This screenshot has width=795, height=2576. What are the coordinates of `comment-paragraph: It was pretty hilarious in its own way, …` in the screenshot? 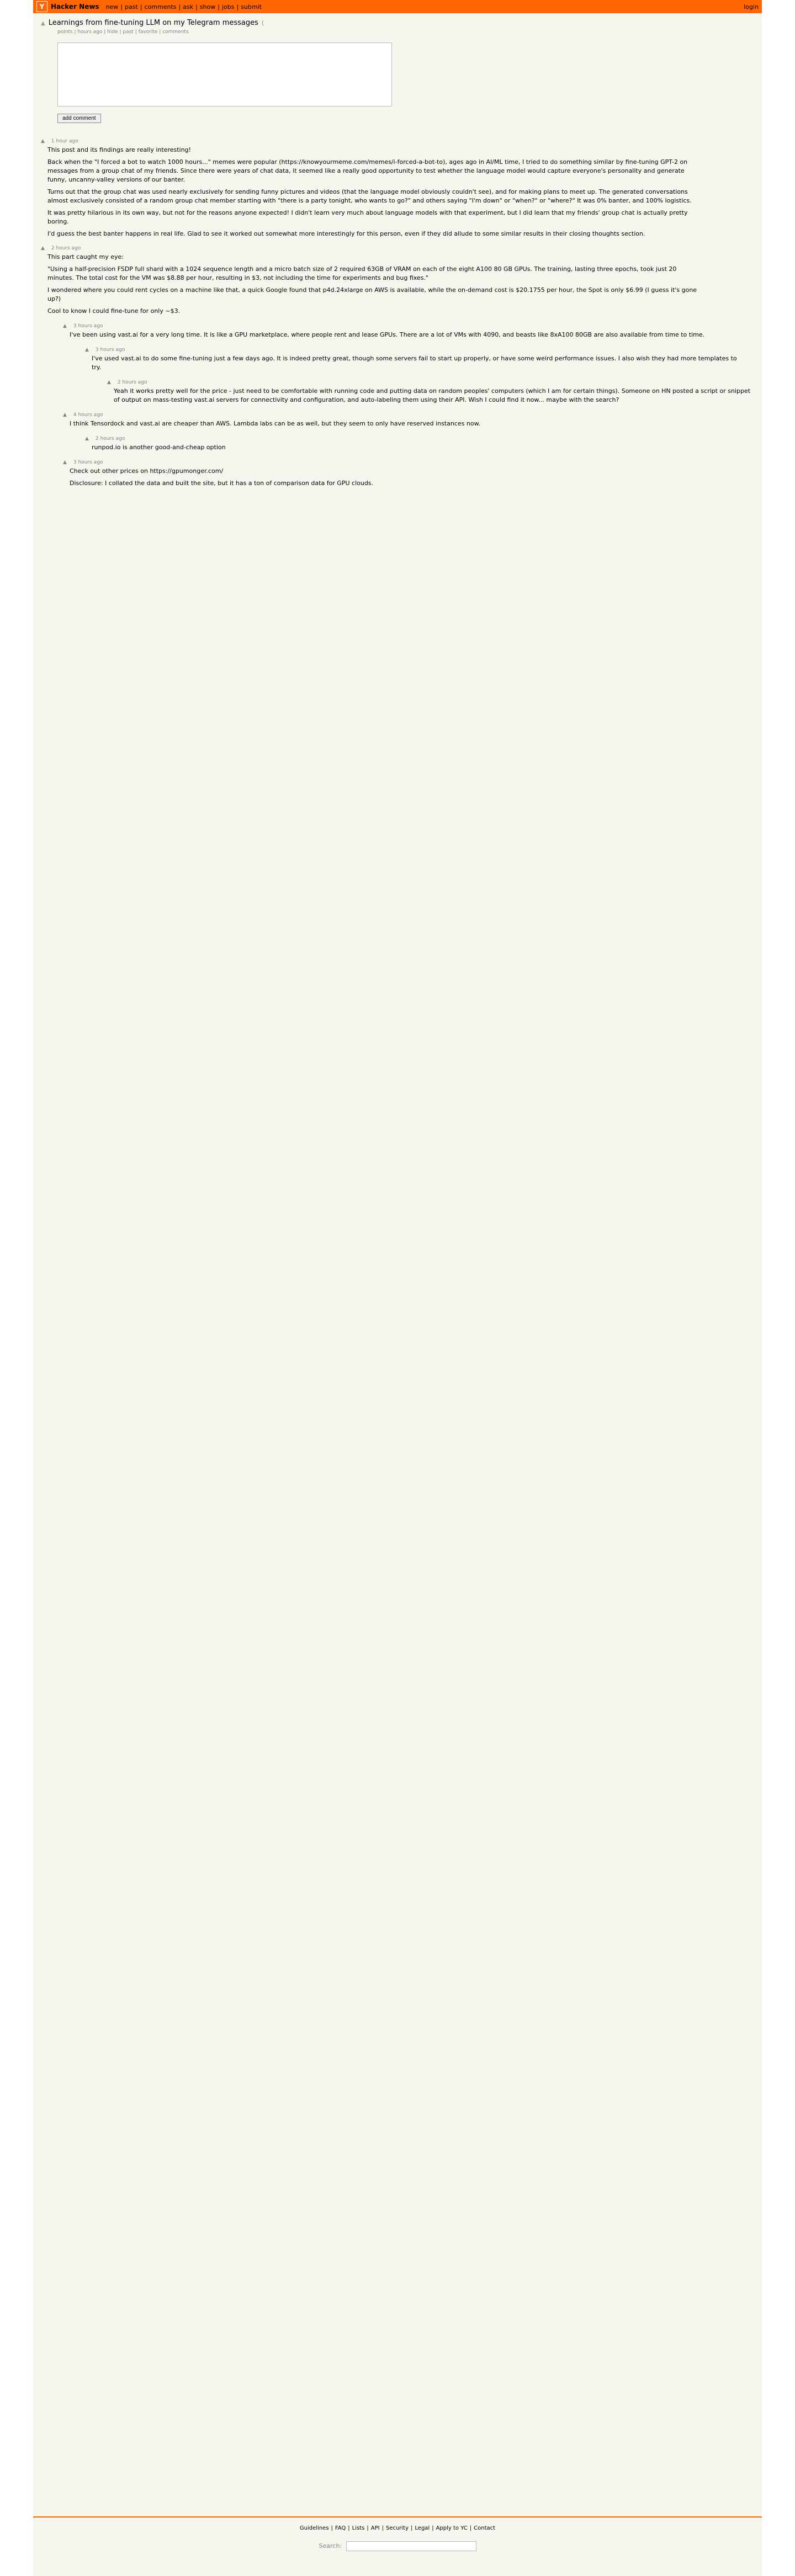 It's located at (367, 217).